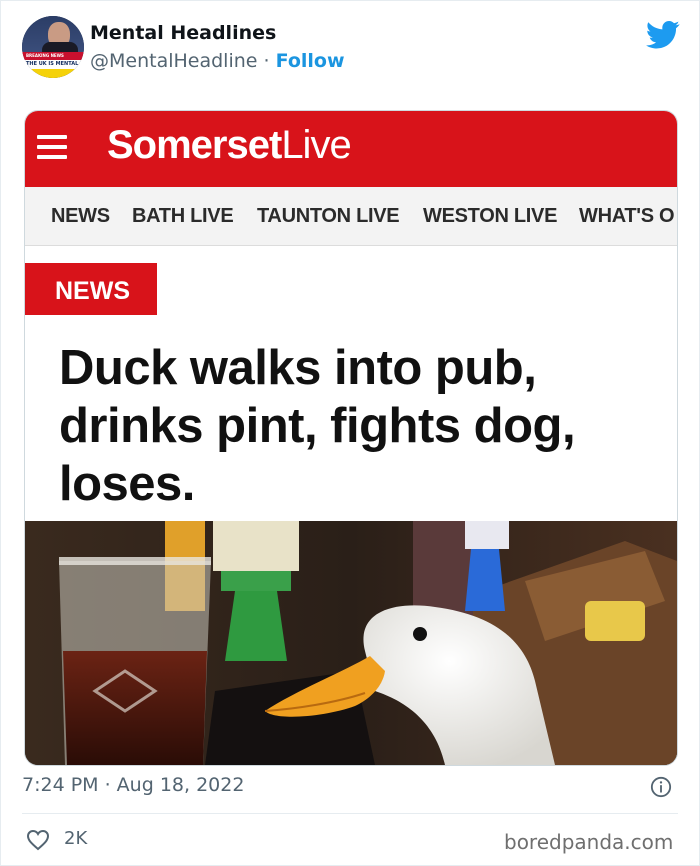 This screenshot has height=866, width=700. Describe the element at coordinates (661, 787) in the screenshot. I see `info-icon` at that location.